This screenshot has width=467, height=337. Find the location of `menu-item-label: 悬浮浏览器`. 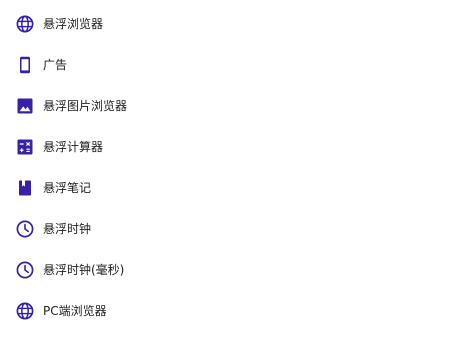

menu-item-label: 悬浮浏览器 is located at coordinates (73, 23).